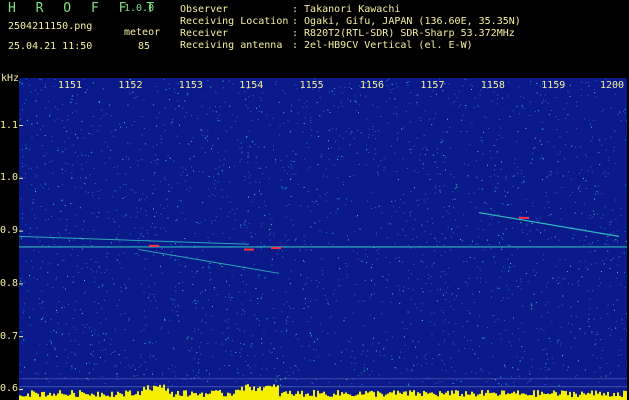 This screenshot has width=629, height=400. I want to click on y-tick-label: 0.9, so click(9, 231).